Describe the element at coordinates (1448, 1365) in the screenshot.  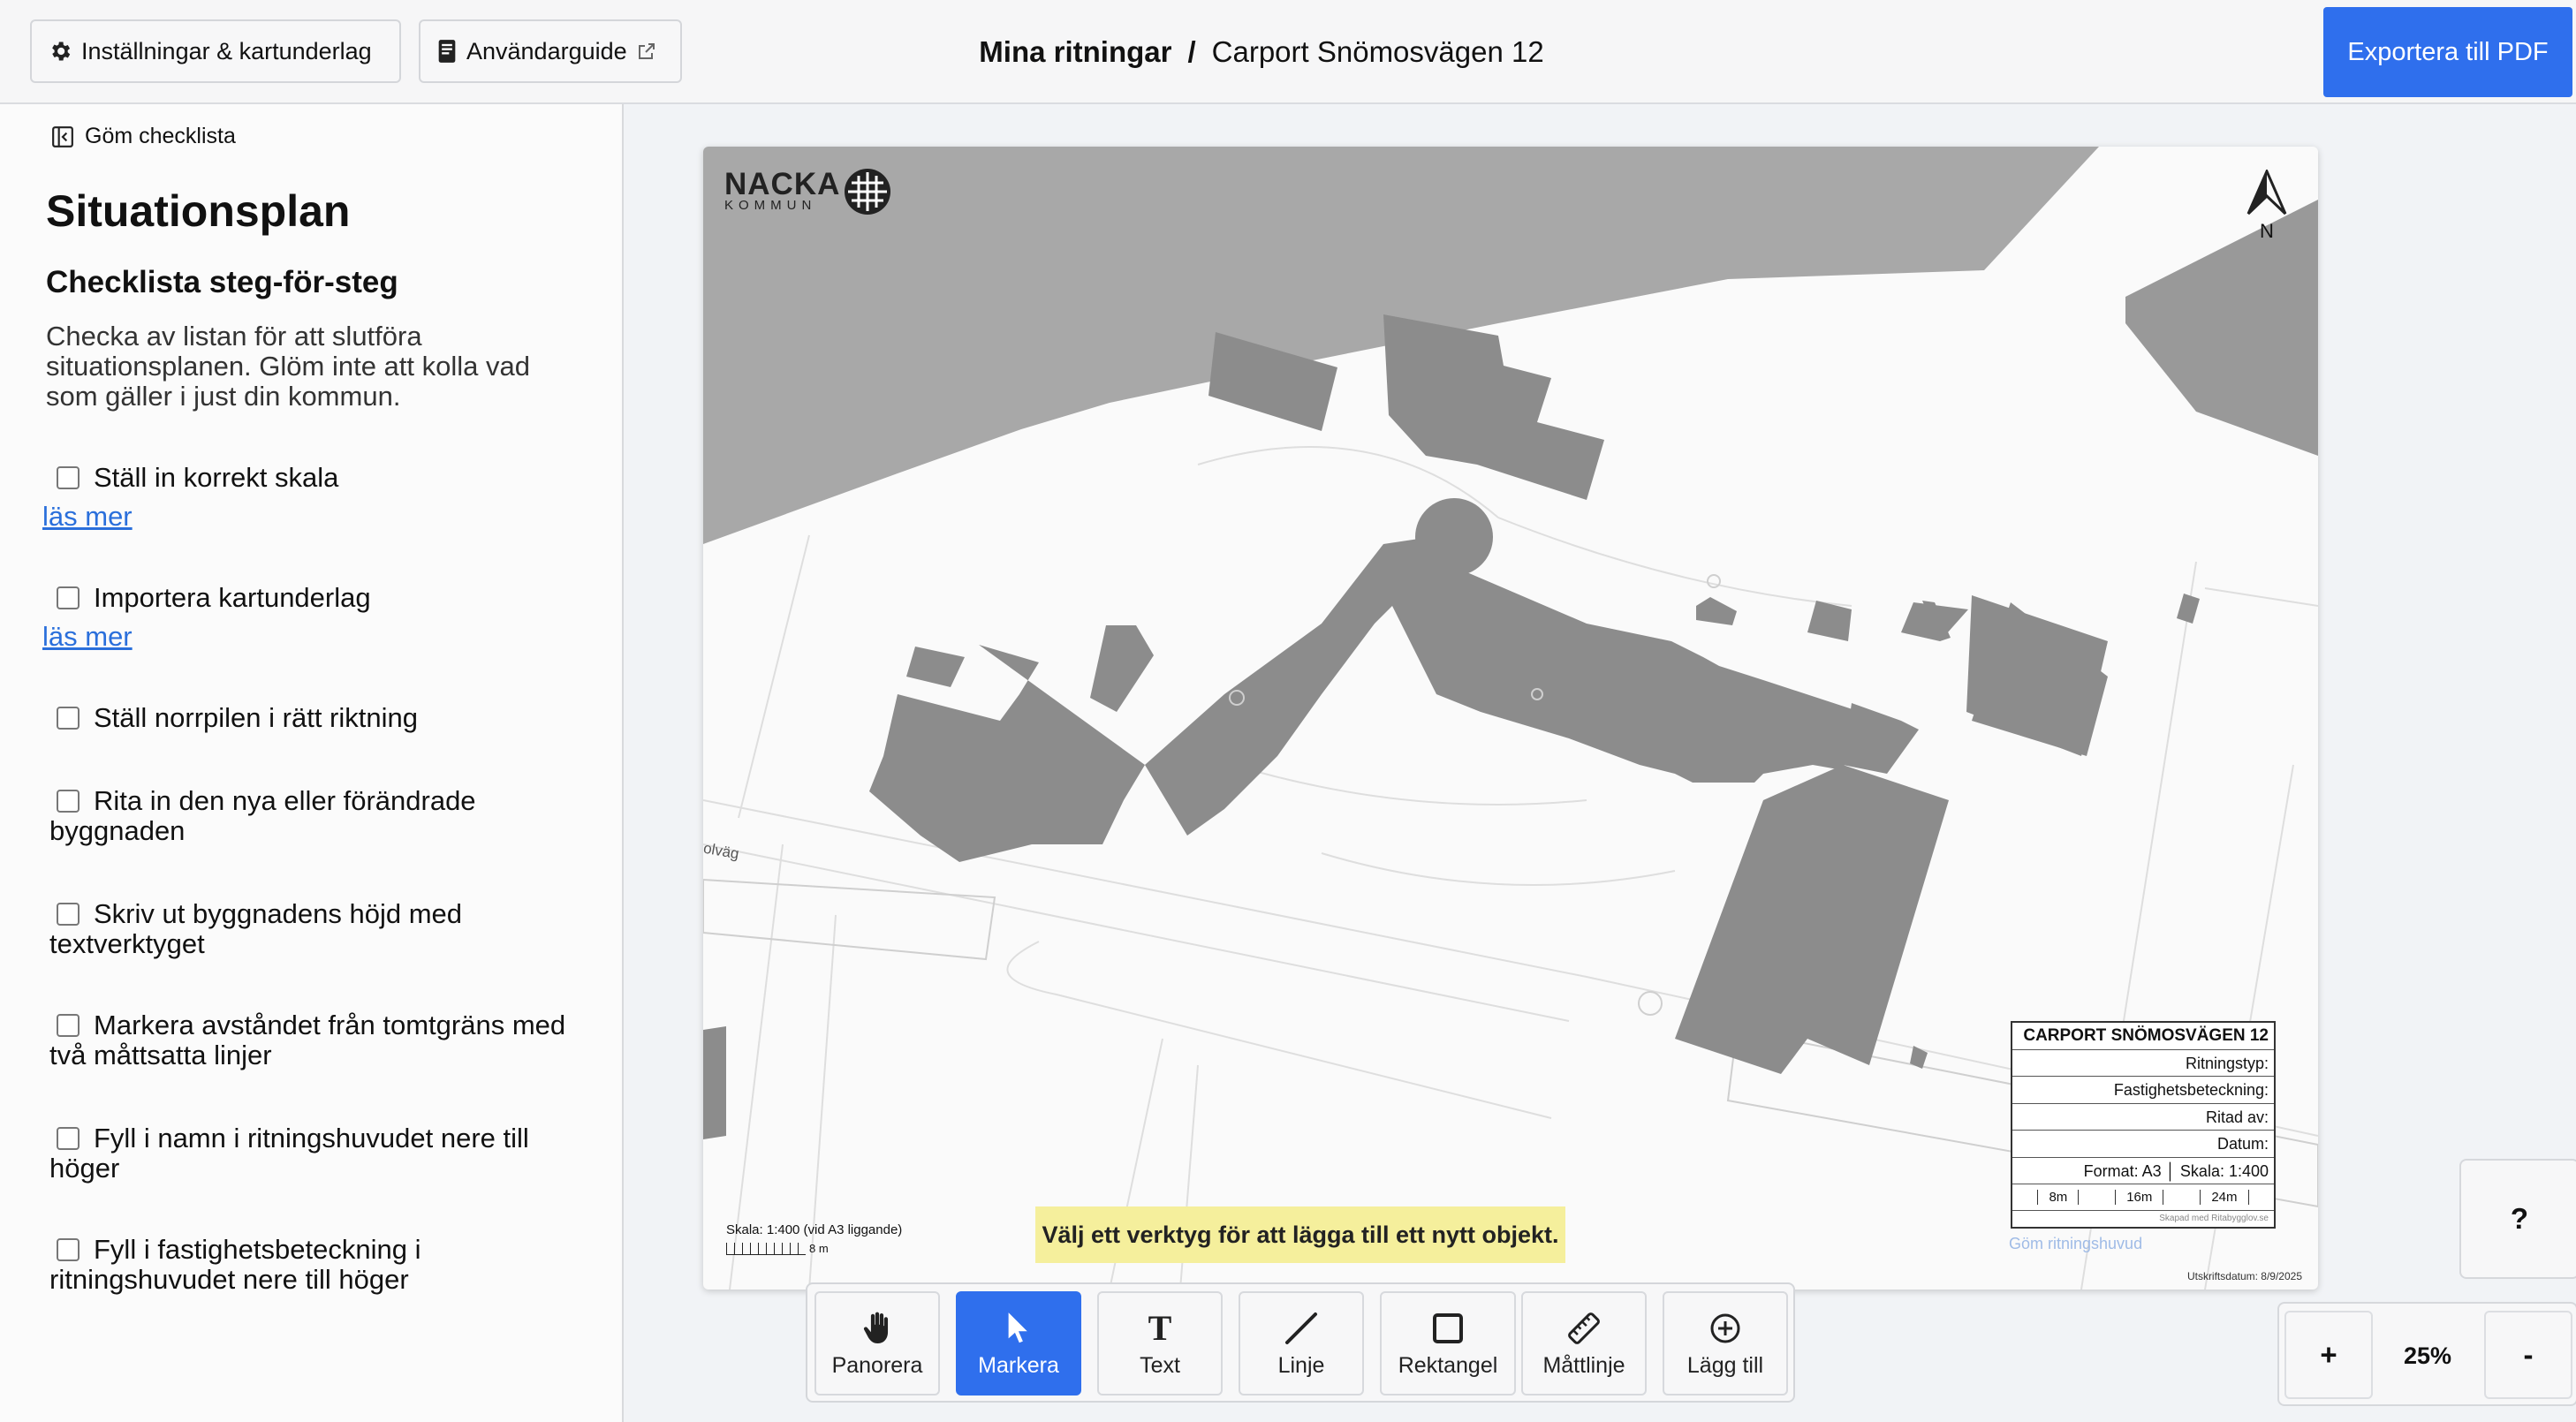
I see `tool-label: Rektangel` at that location.